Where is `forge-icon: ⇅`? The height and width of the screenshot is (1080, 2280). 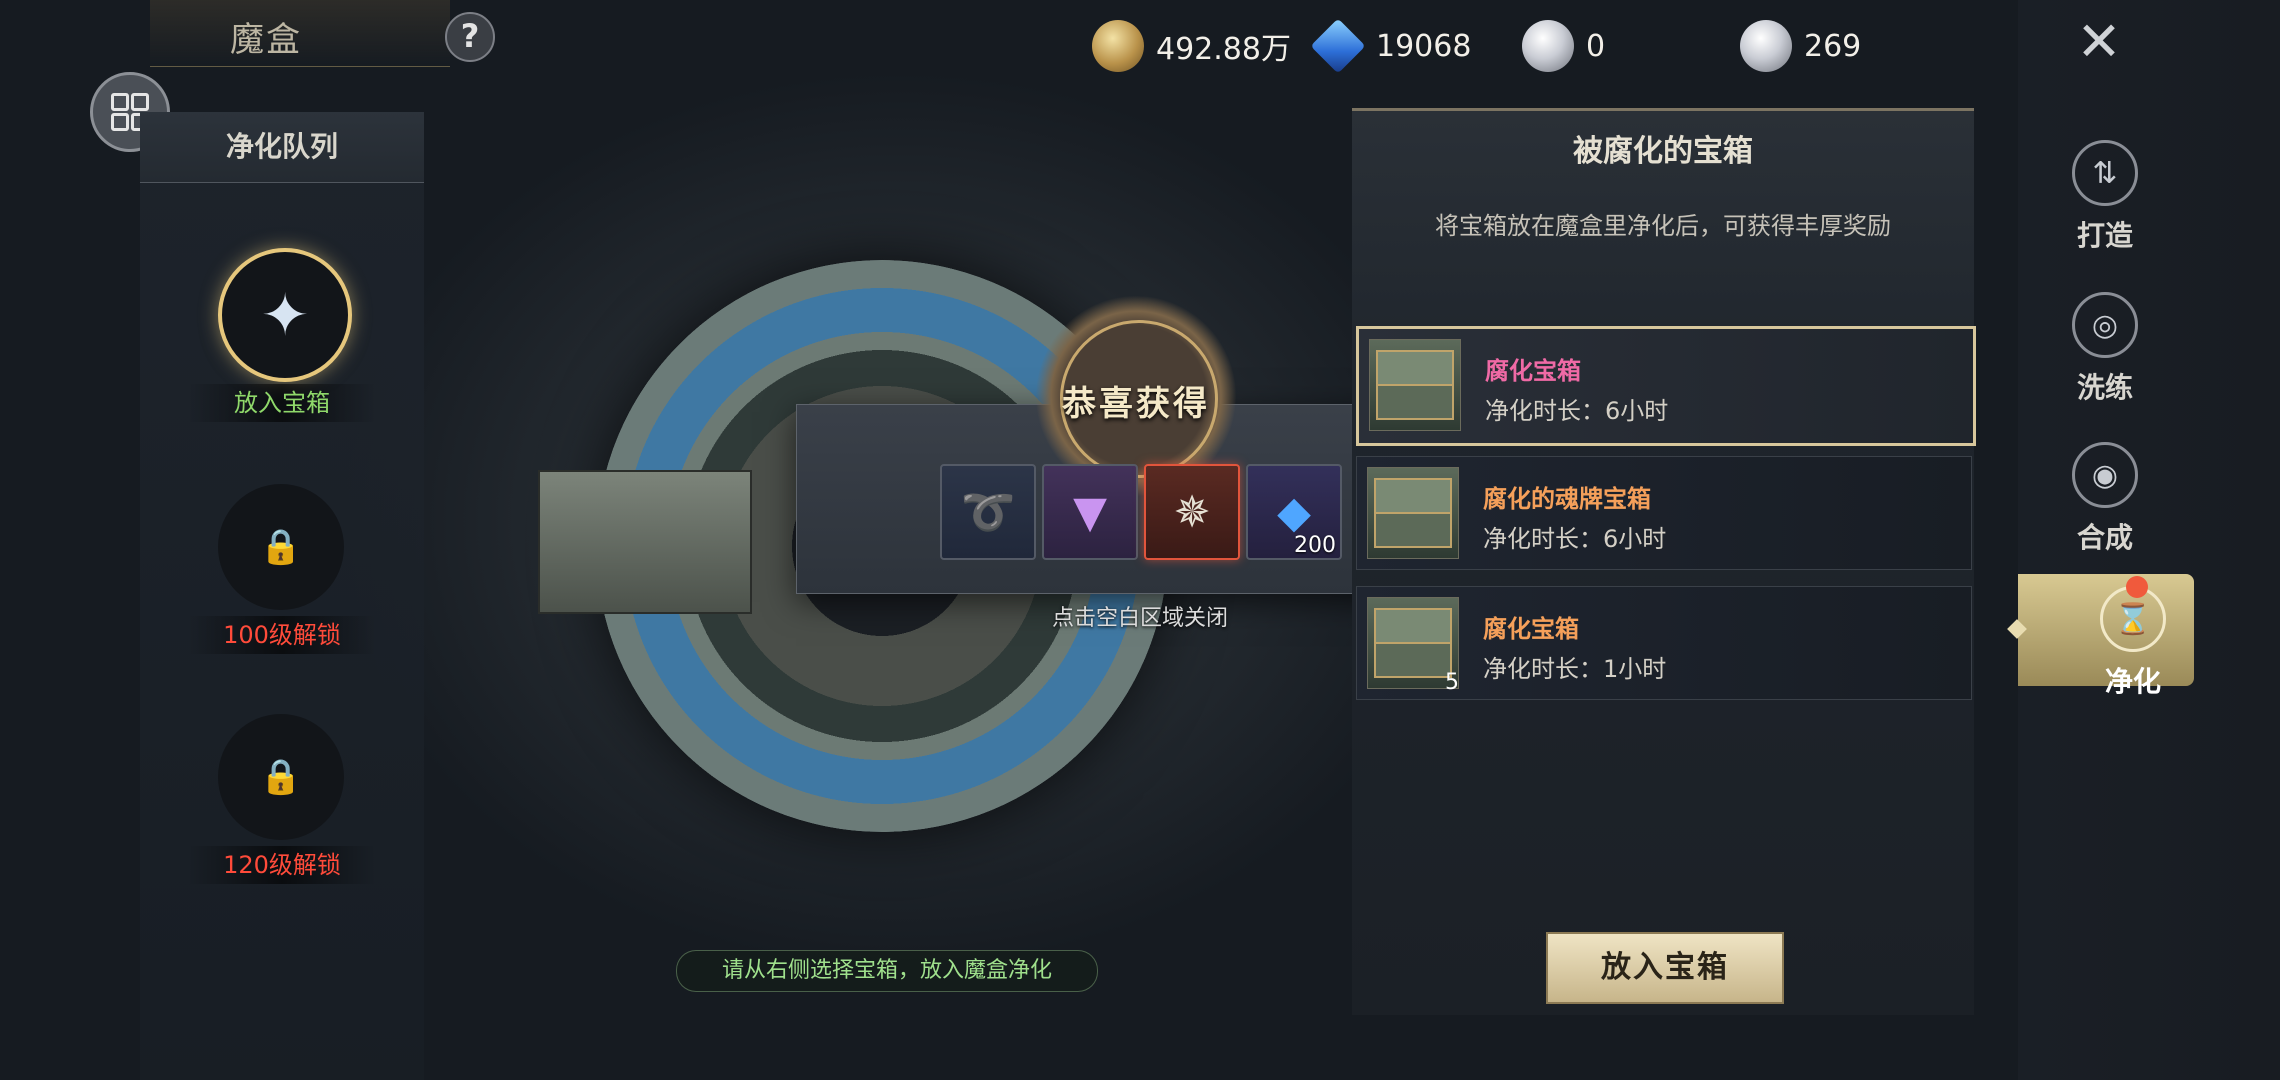
forge-icon: ⇅ is located at coordinates (2105, 173).